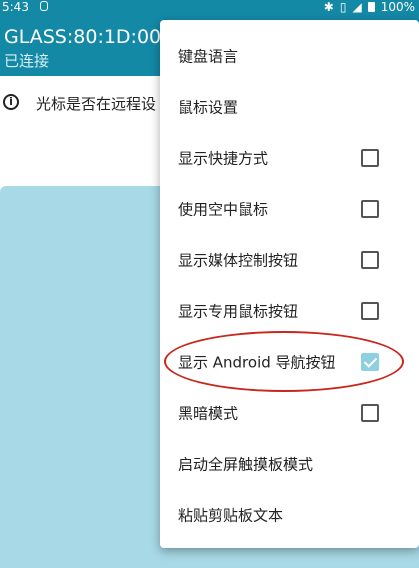 The image size is (419, 568). I want to click on menu-item-label: 启动全屏触摸板模式, so click(246, 464).